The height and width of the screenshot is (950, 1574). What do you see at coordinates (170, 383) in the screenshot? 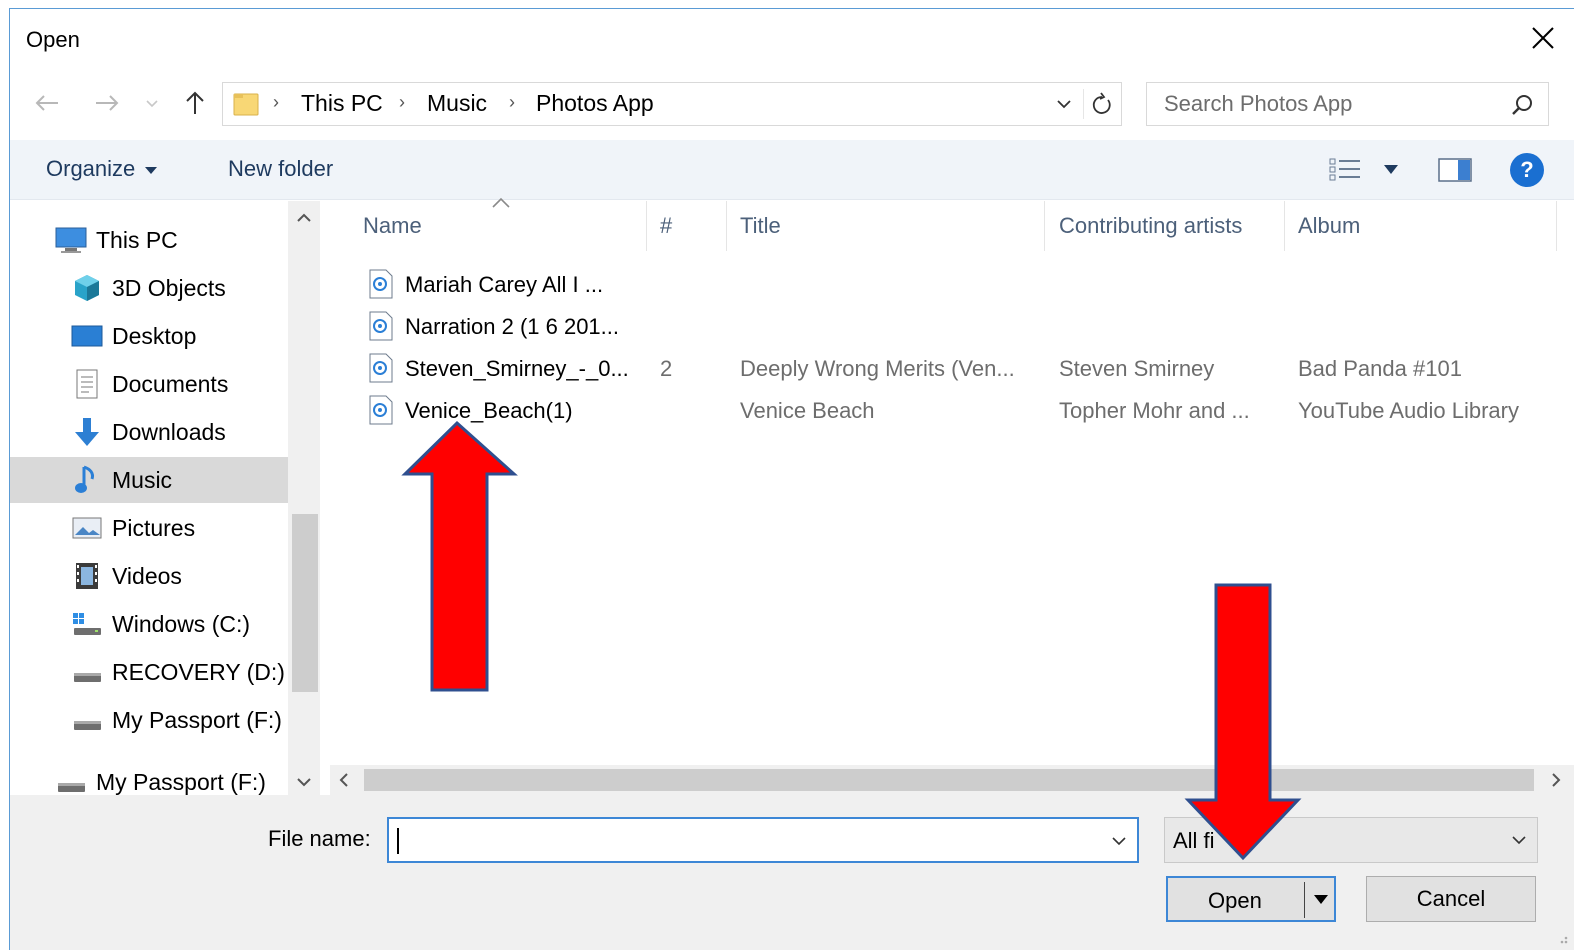
I see `nav-item-label: Documents` at bounding box center [170, 383].